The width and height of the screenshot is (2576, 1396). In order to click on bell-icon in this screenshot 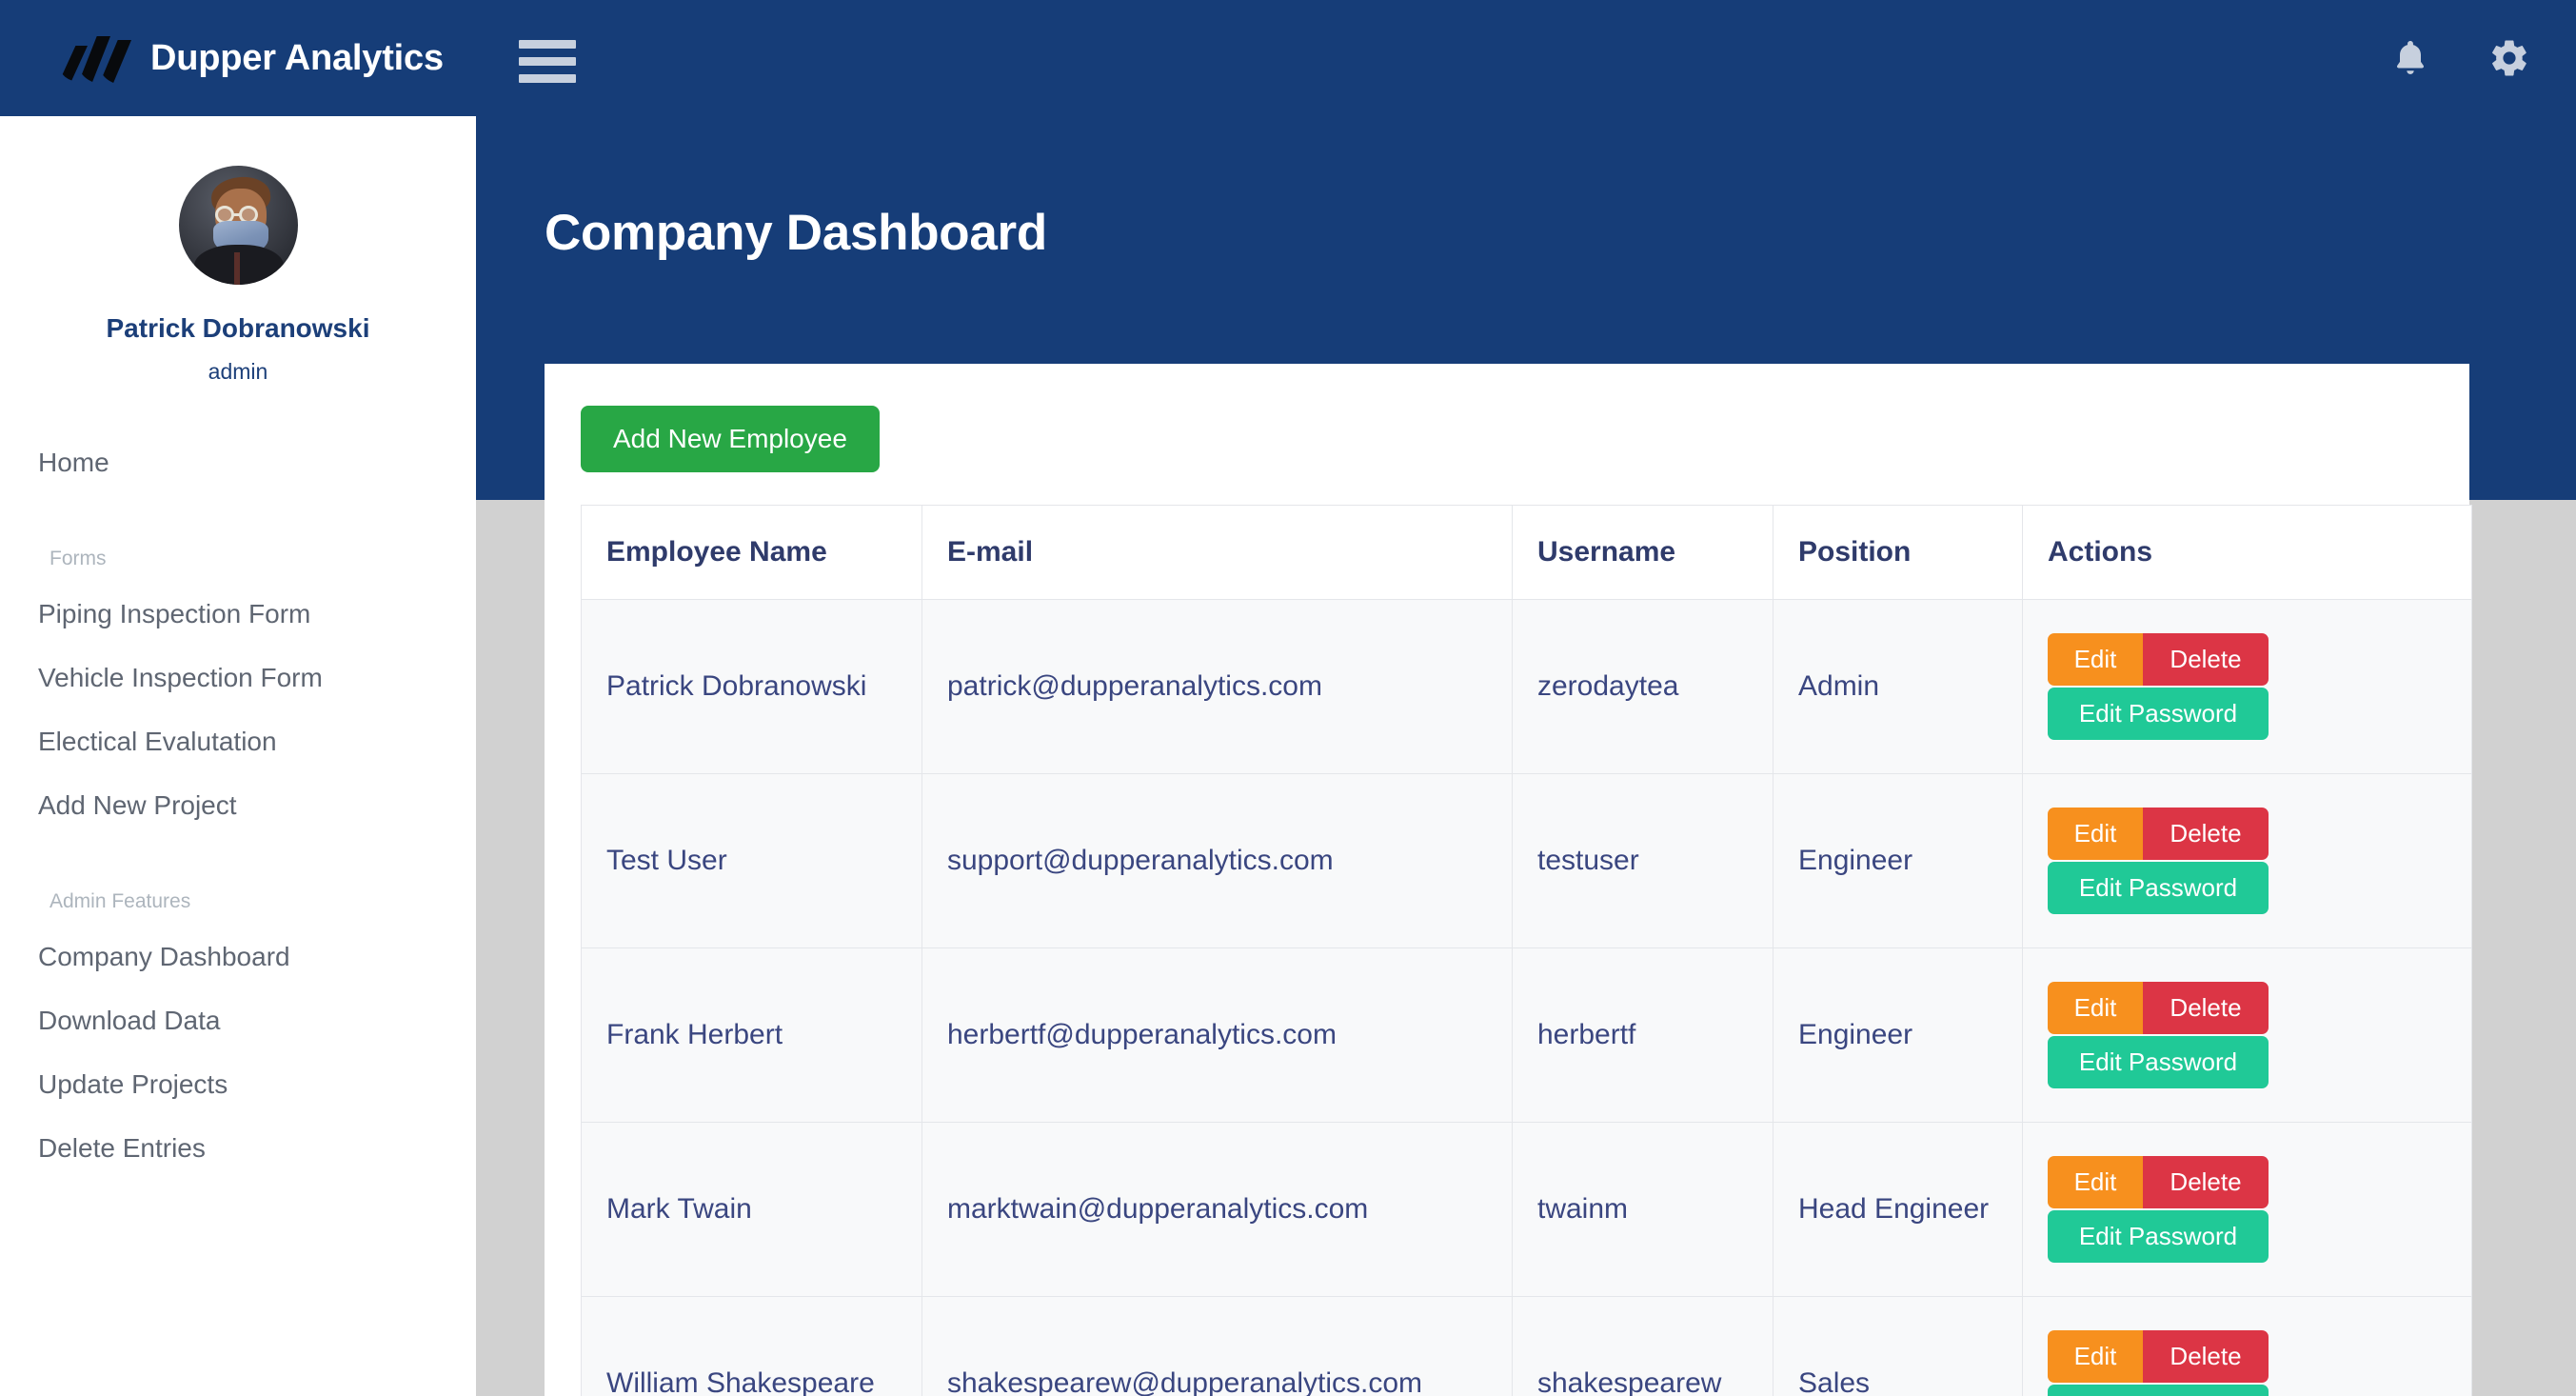, I will do `click(2410, 58)`.